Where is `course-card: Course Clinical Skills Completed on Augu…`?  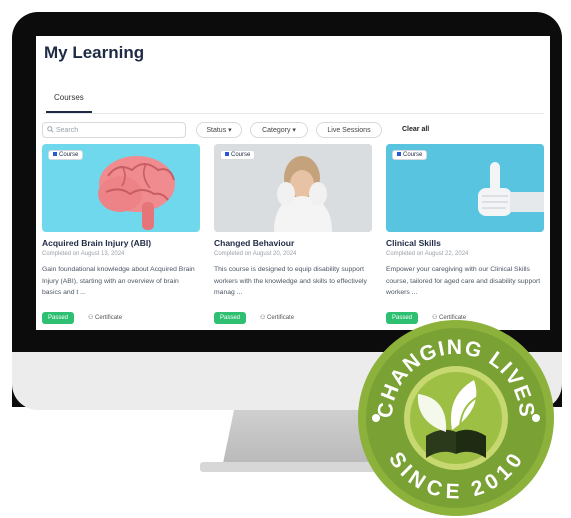 course-card: Course Clinical Skills Completed on Augu… is located at coordinates (465, 237).